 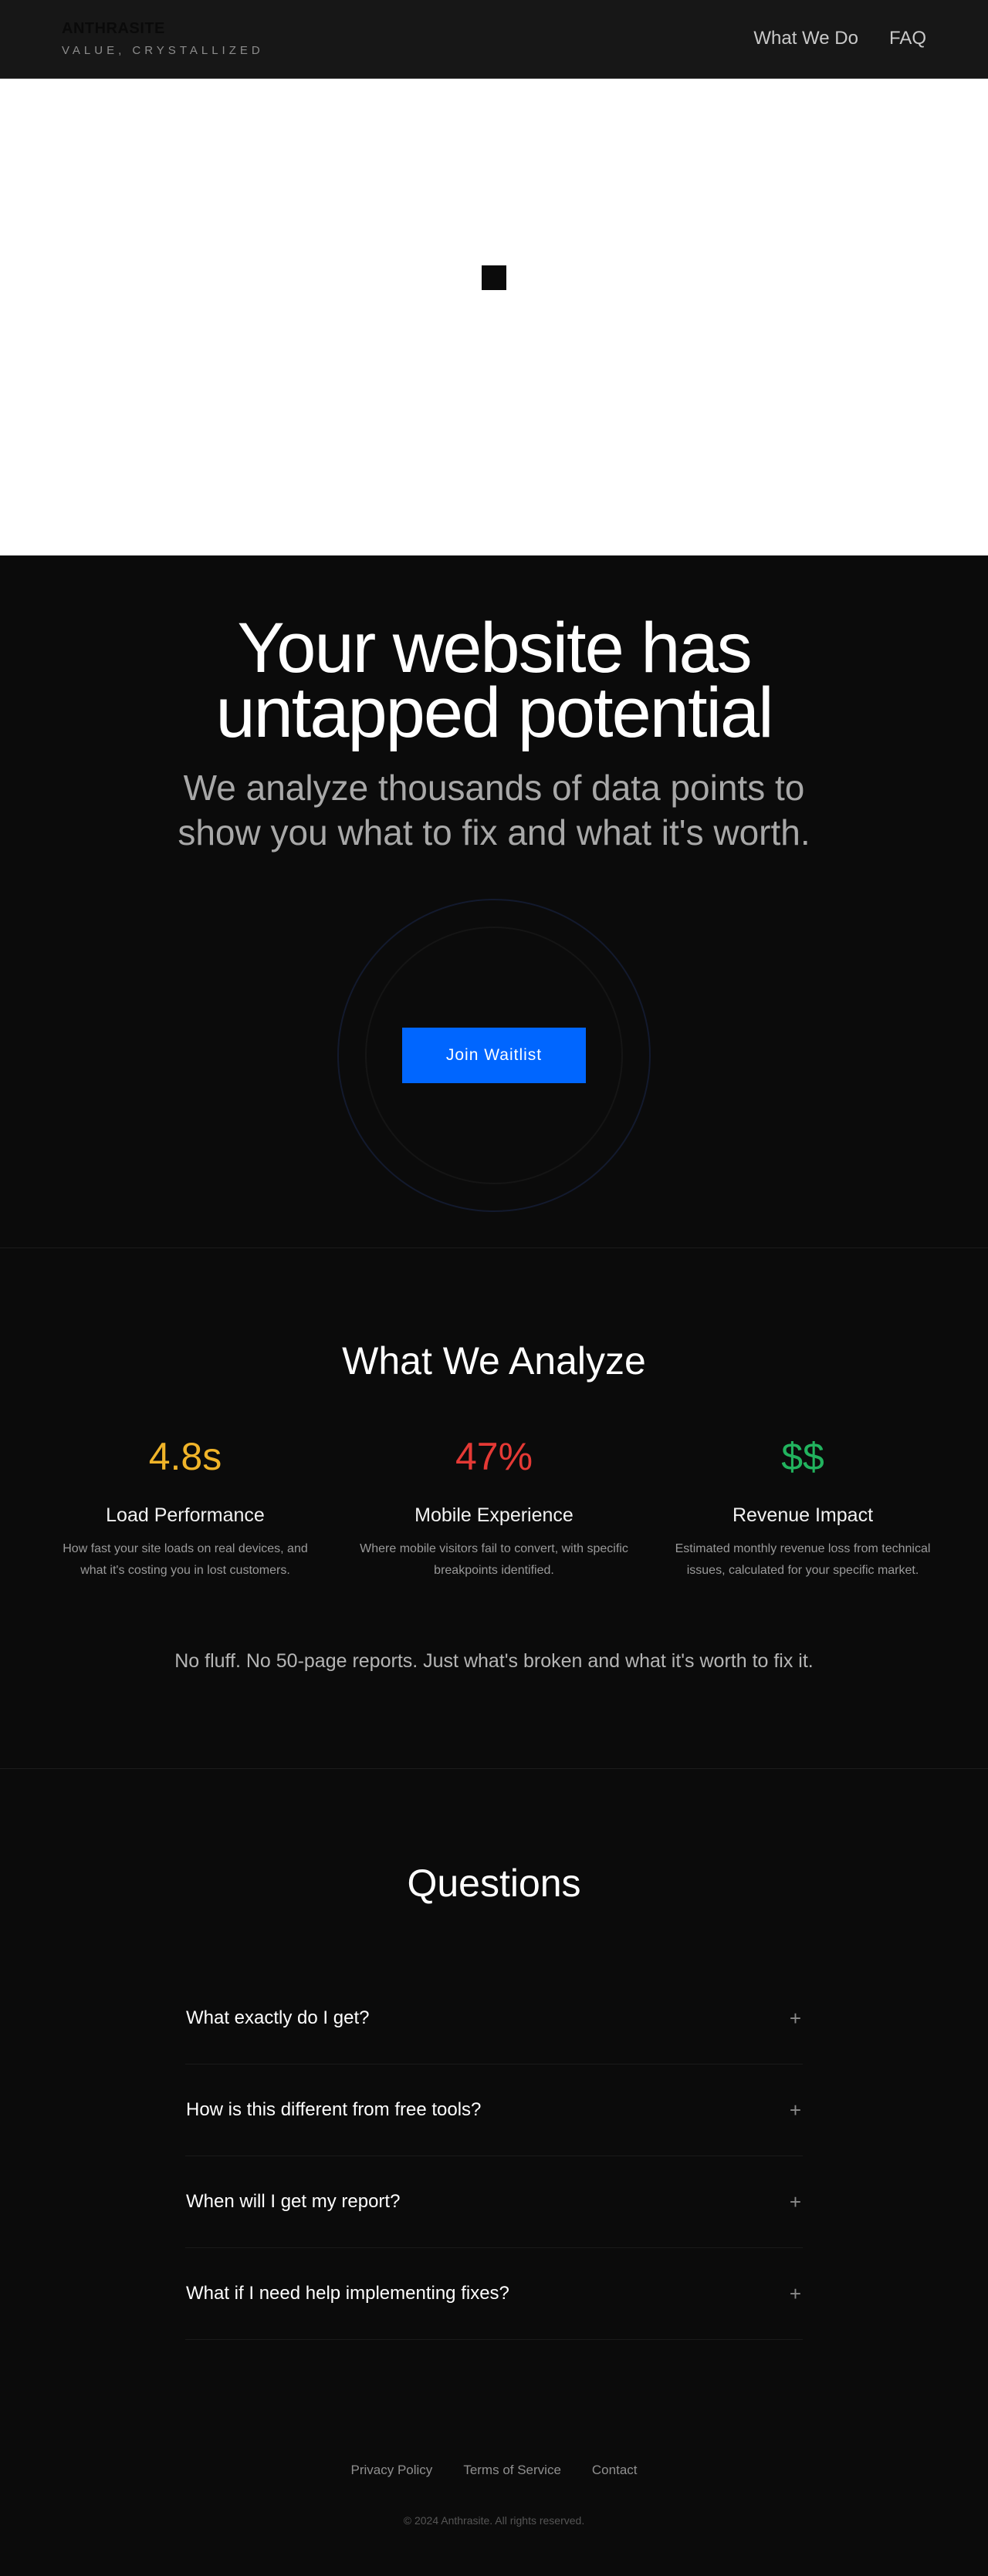 I want to click on faq-item: When will I get my report? +, so click(x=494, y=2202).